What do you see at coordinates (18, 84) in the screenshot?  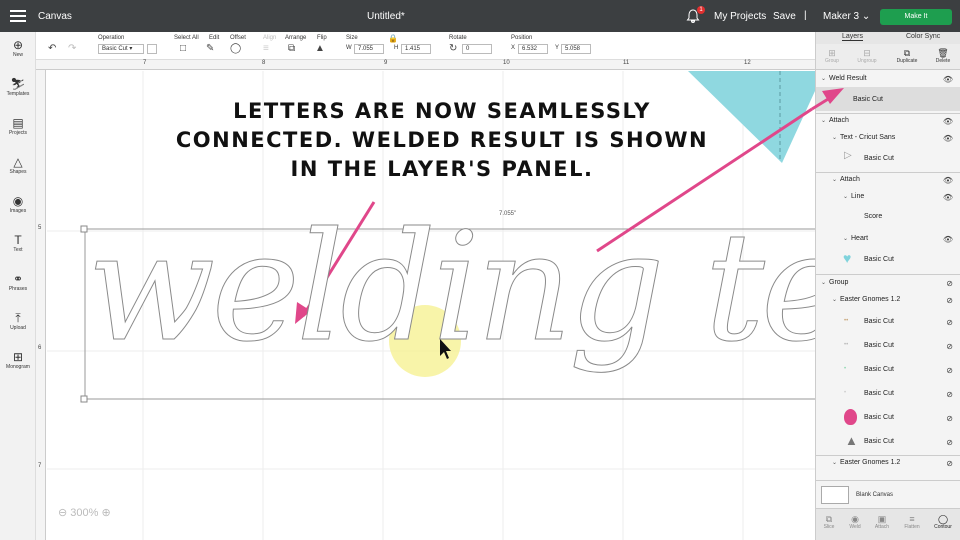 I see `shirt-icon: ⛷` at bounding box center [18, 84].